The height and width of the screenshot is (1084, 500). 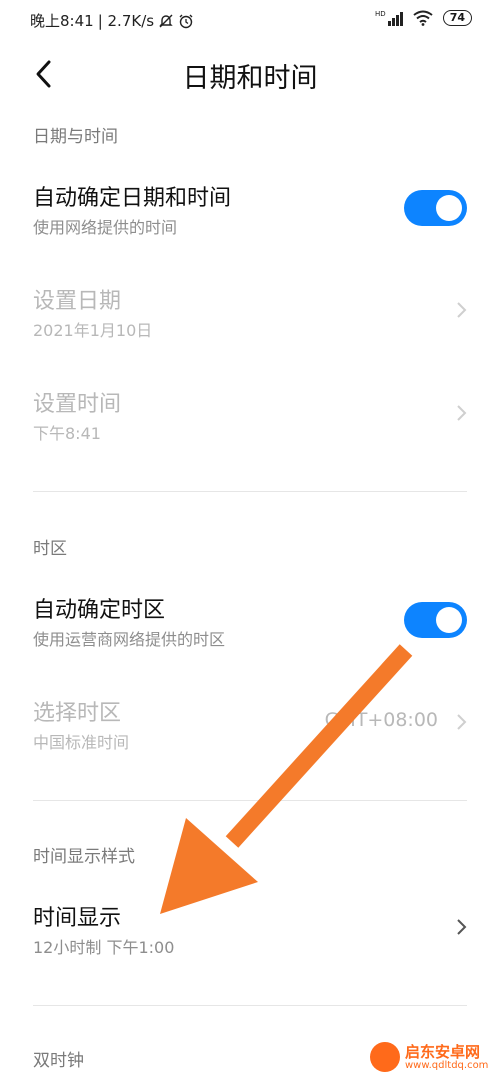 I want to click on watermark-url: www.qdltdq.com, so click(x=447, y=1065).